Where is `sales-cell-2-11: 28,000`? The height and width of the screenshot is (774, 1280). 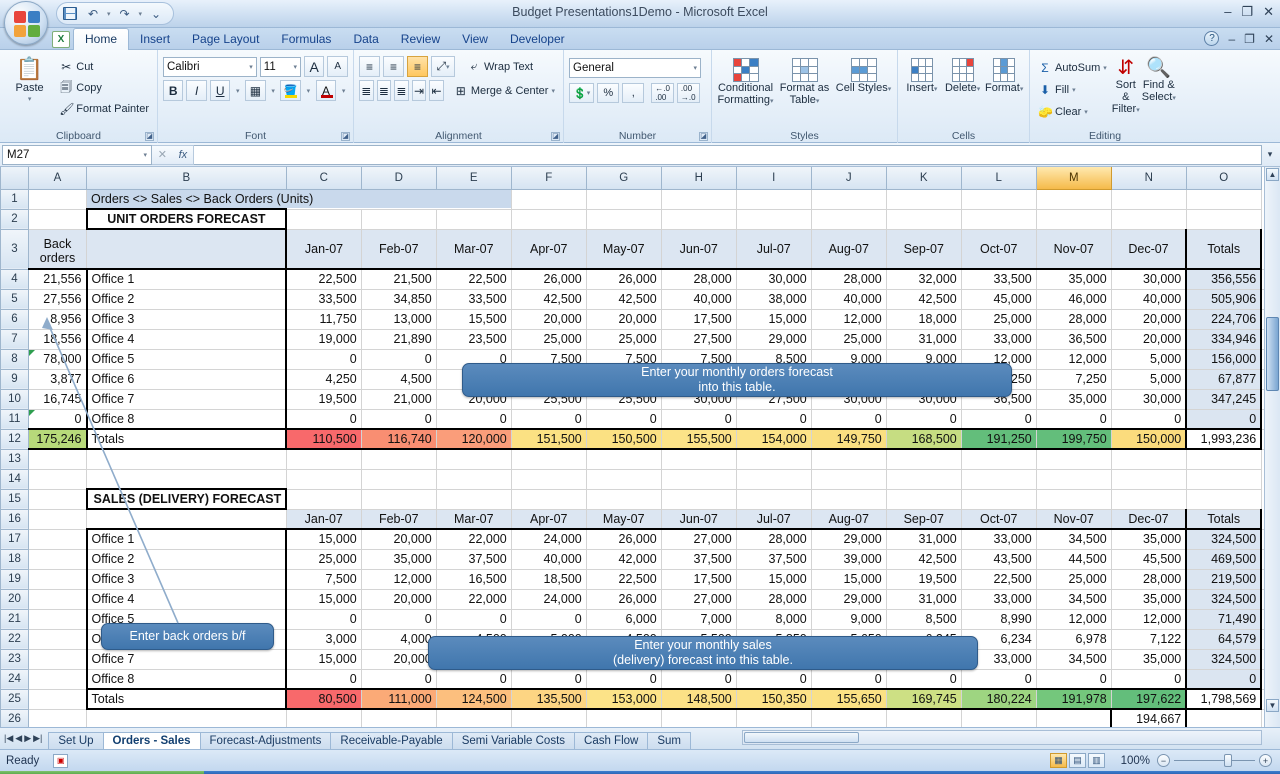
sales-cell-2-11: 28,000 is located at coordinates (1149, 579).